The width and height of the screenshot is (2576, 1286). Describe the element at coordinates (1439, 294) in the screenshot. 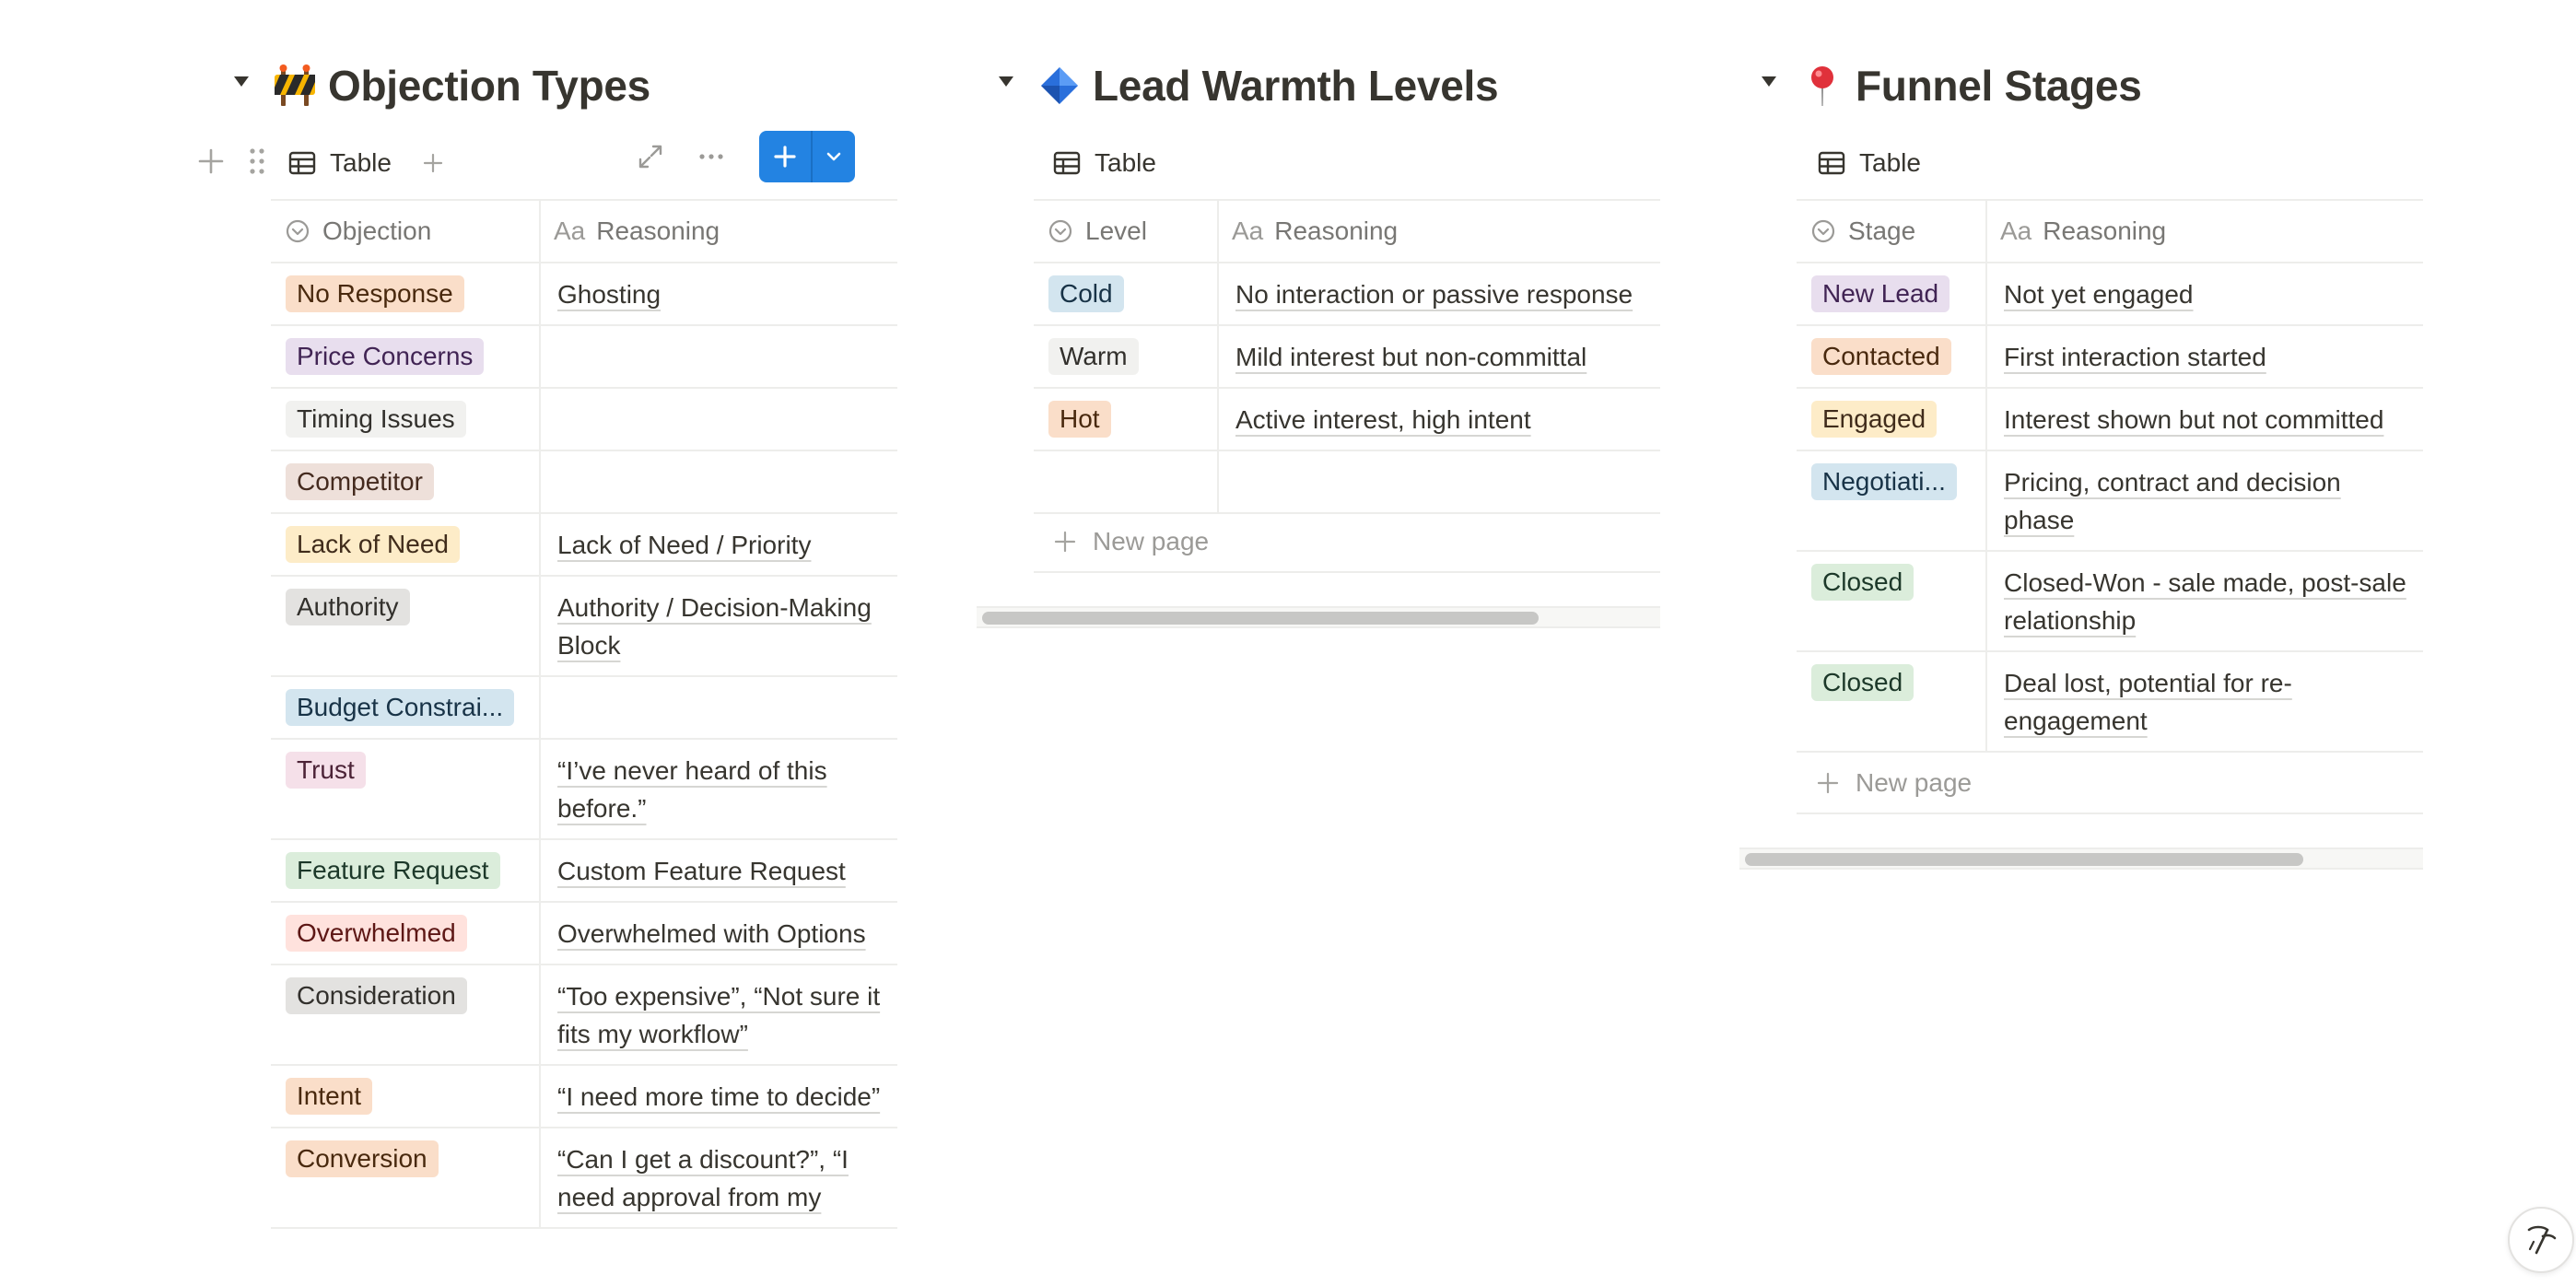

I see `text-cell: No interaction or passive response` at that location.